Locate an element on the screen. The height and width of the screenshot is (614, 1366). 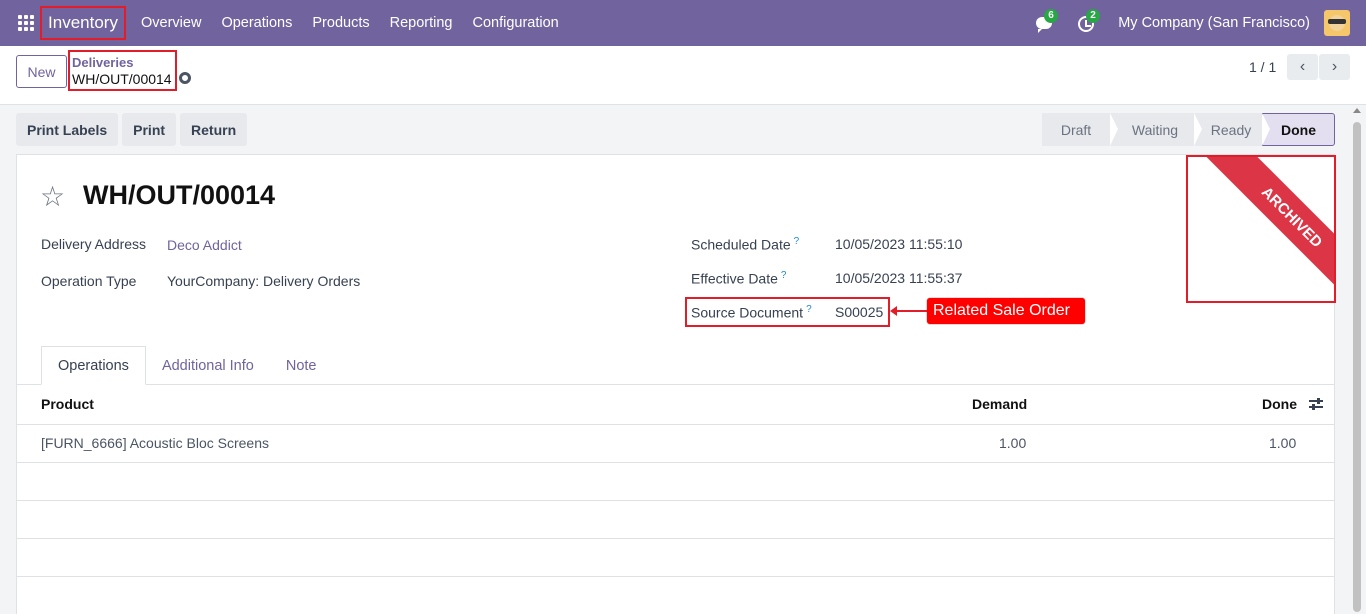
pager-value: 1 / 1 is located at coordinates (1262, 67).